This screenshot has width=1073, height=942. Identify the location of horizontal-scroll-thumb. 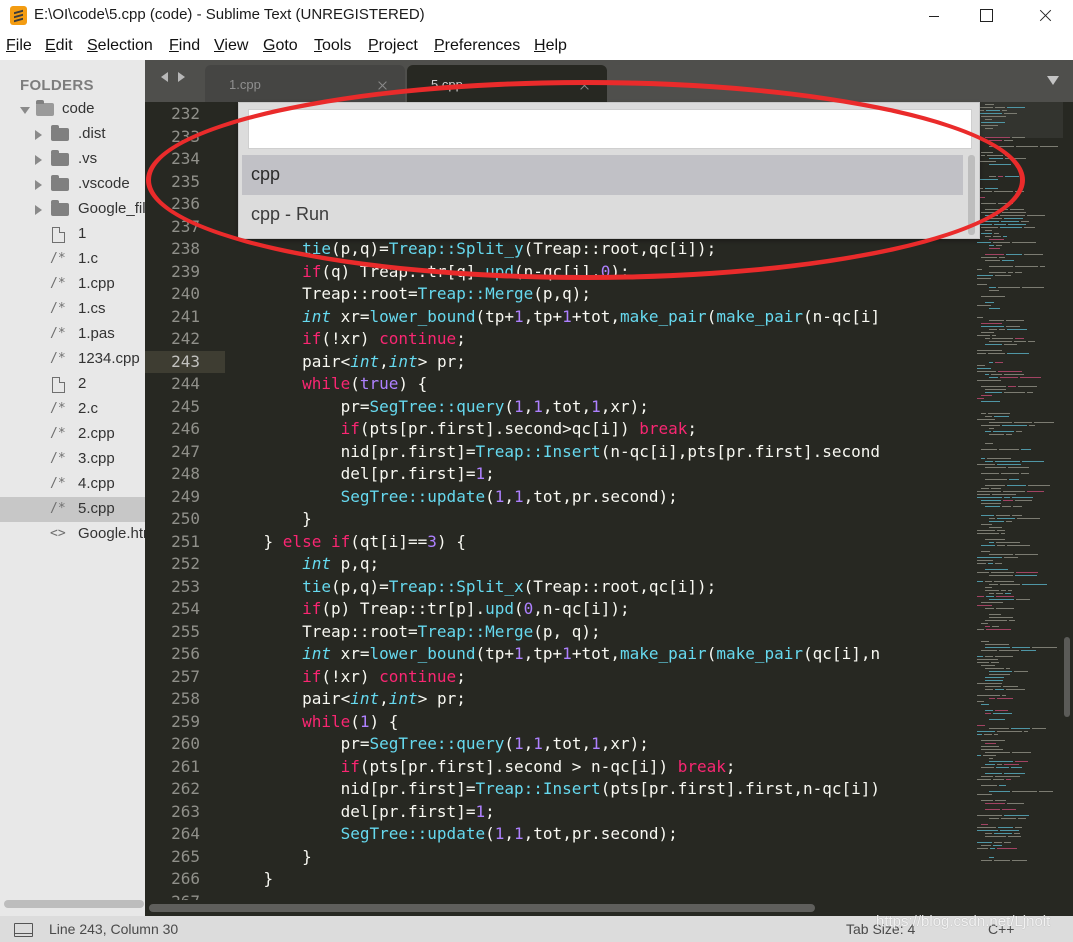
(482, 908).